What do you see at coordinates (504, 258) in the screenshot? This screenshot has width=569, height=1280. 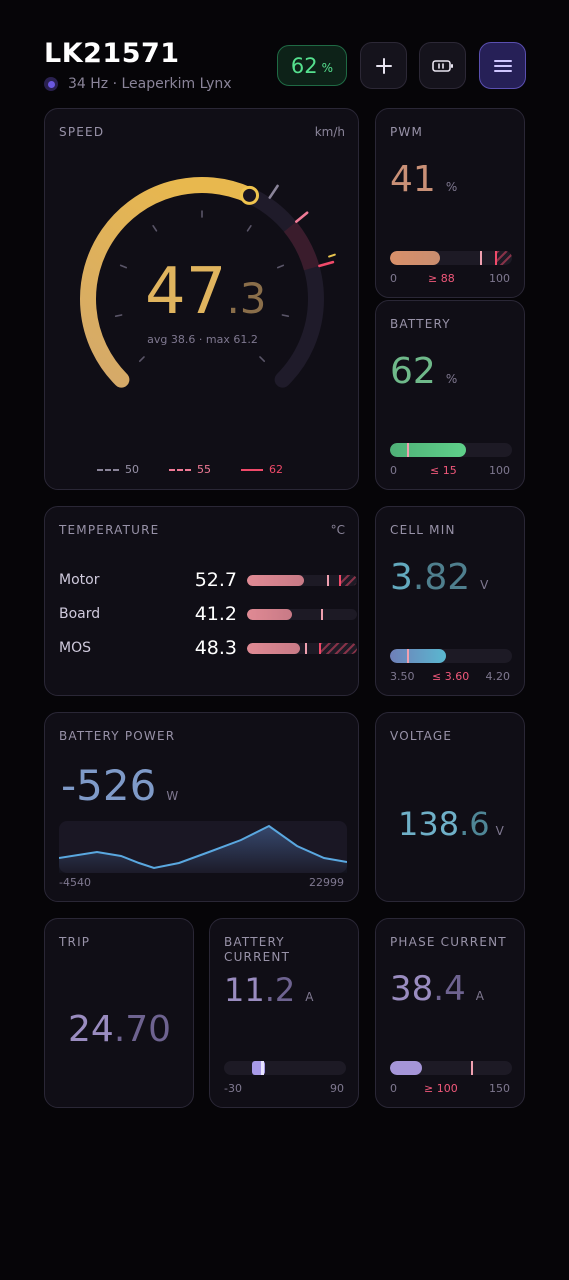 I see `pwm-bar-danger-zone` at bounding box center [504, 258].